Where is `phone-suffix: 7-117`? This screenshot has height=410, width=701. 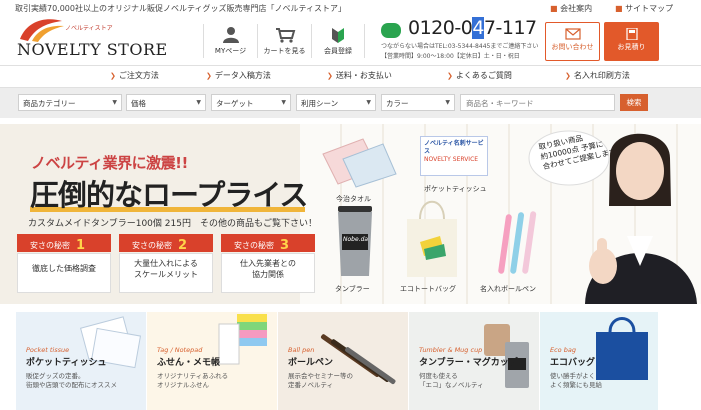 phone-suffix: 7-117 is located at coordinates (510, 28).